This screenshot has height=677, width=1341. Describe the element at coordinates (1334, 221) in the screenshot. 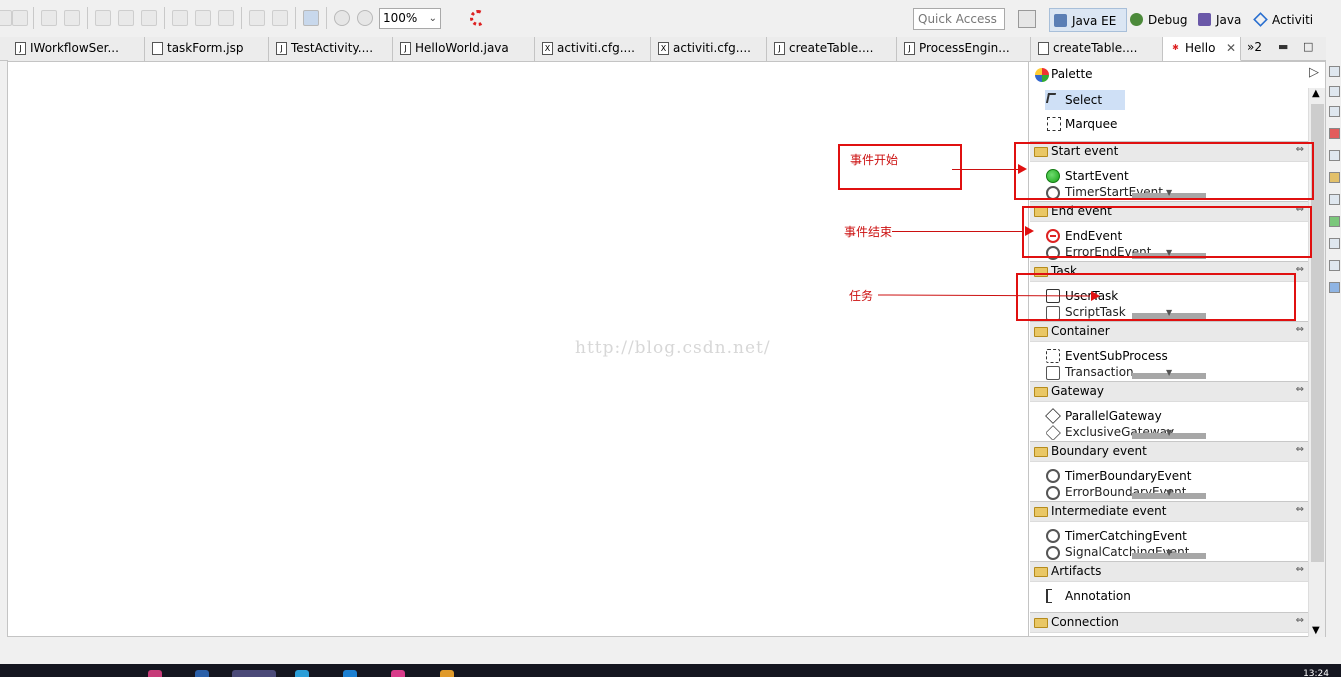

I see `servers-view-icon` at that location.